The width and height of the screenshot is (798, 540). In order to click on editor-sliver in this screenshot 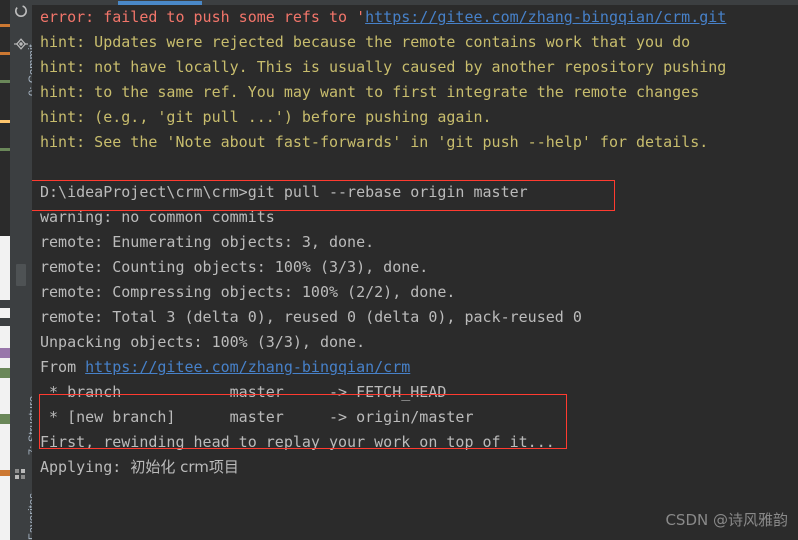, I will do `click(5, 270)`.